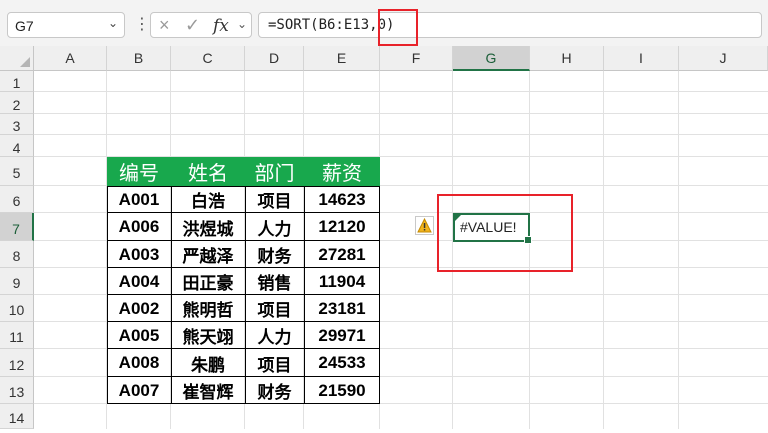 This screenshot has height=433, width=768. What do you see at coordinates (208, 308) in the screenshot?
I see `table-cell: 熊明哲` at bounding box center [208, 308].